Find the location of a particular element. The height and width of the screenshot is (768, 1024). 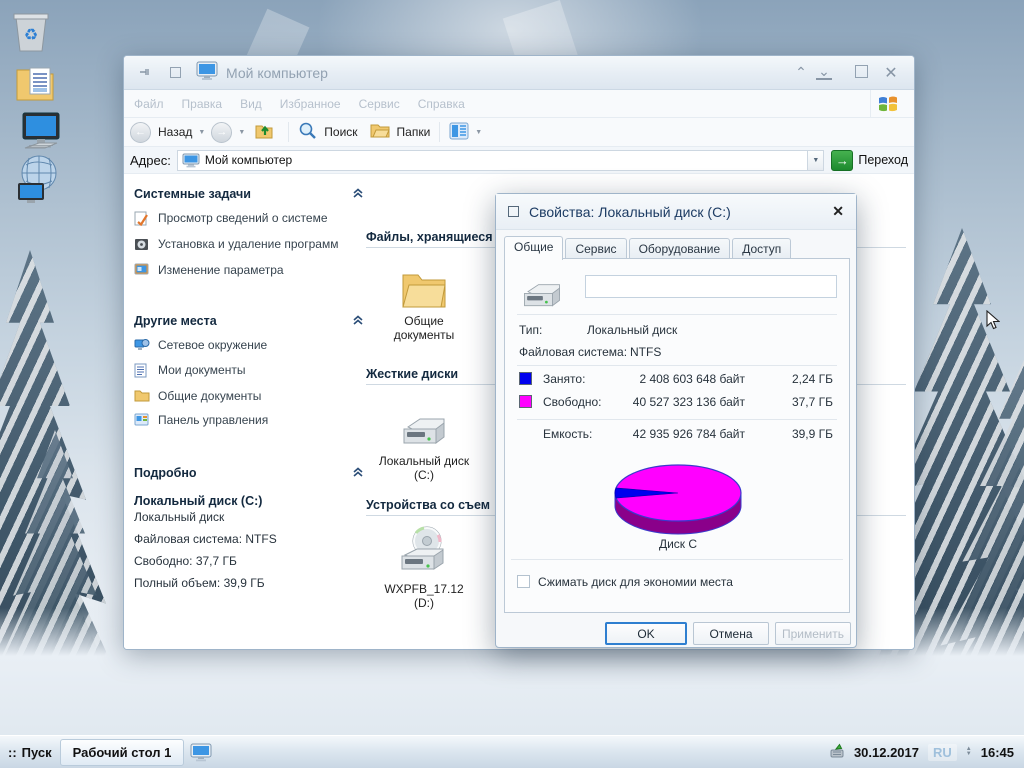

back-label: Назад is located at coordinates (175, 132).